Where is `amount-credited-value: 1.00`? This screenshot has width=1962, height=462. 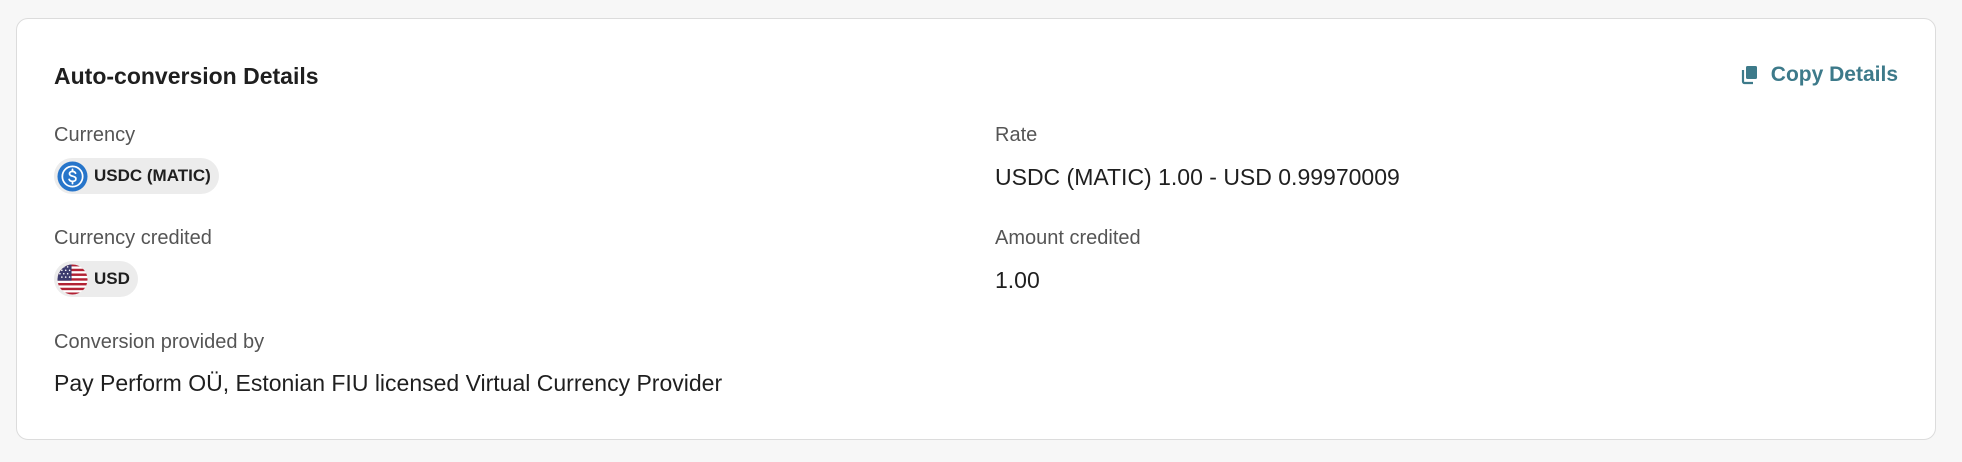 amount-credited-value: 1.00 is located at coordinates (1017, 280).